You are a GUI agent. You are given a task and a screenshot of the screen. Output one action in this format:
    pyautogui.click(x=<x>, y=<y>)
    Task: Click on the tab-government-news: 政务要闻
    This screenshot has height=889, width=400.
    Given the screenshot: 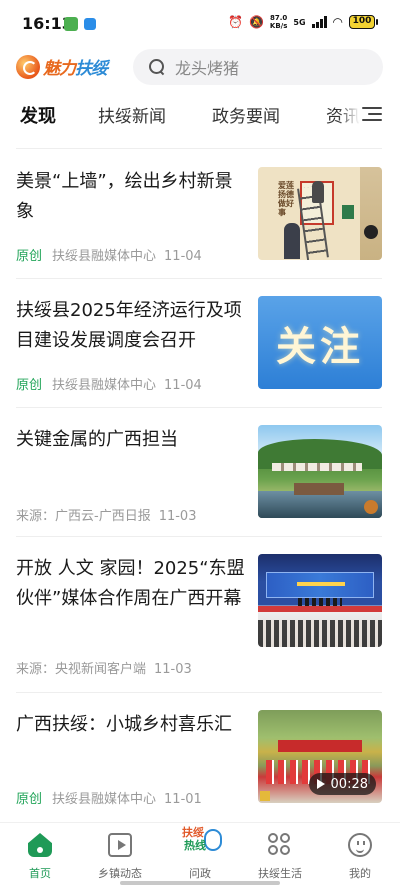 What is the action you would take?
    pyautogui.click(x=246, y=114)
    